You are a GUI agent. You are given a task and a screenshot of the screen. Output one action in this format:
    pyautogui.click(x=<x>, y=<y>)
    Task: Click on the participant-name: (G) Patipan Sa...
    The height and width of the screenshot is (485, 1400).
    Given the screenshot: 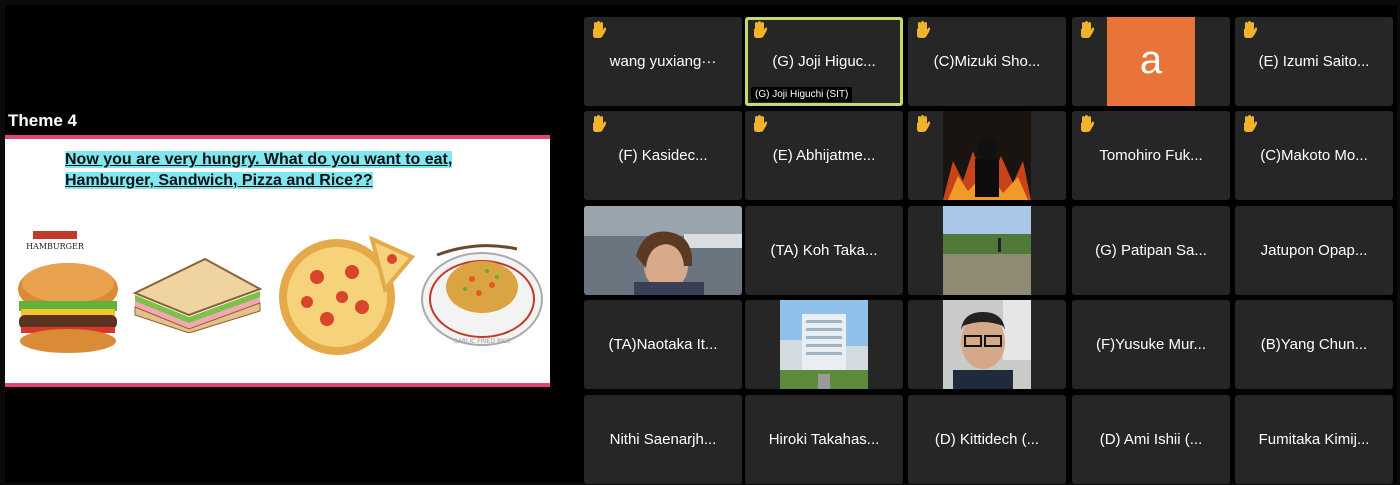 What is the action you would take?
    pyautogui.click(x=1151, y=250)
    